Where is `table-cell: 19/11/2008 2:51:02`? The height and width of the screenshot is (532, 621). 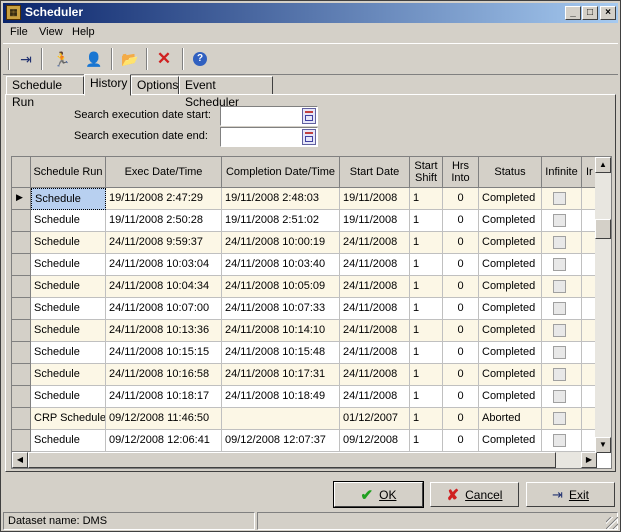 table-cell: 19/11/2008 2:51:02 is located at coordinates (281, 221).